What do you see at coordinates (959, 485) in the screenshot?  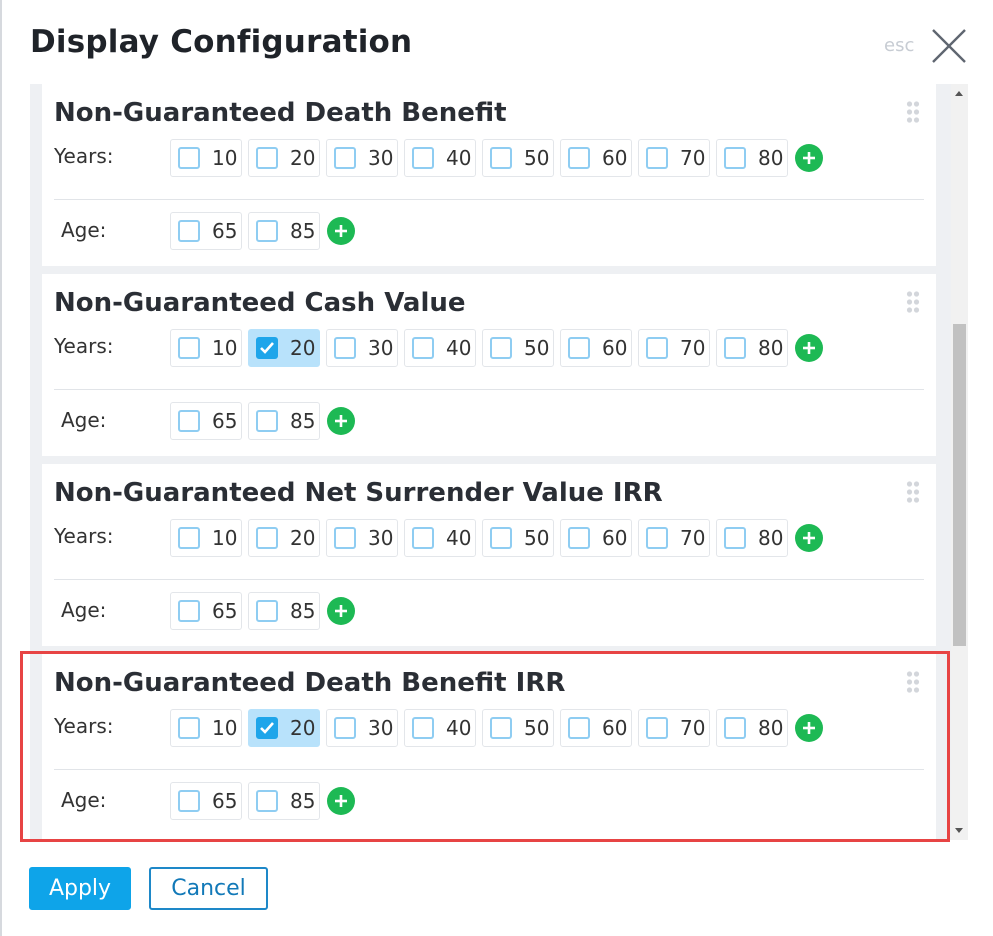 I see `scrollbar-thumb` at bounding box center [959, 485].